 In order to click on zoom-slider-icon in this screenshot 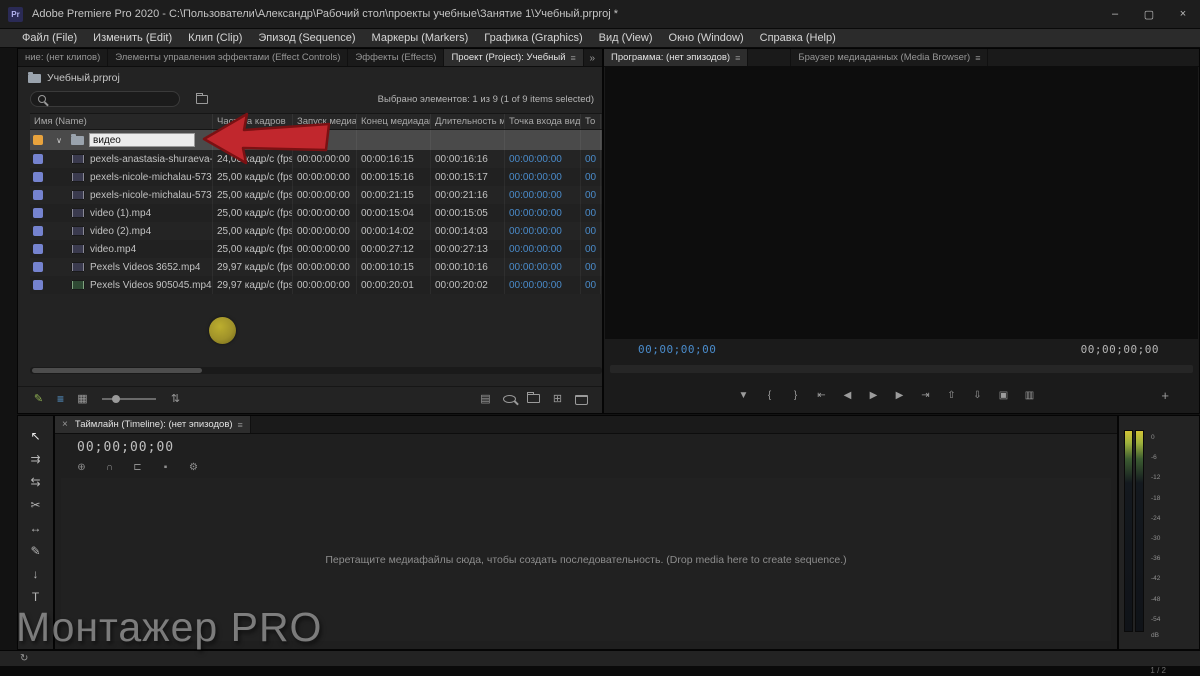, I will do `click(129, 398)`.